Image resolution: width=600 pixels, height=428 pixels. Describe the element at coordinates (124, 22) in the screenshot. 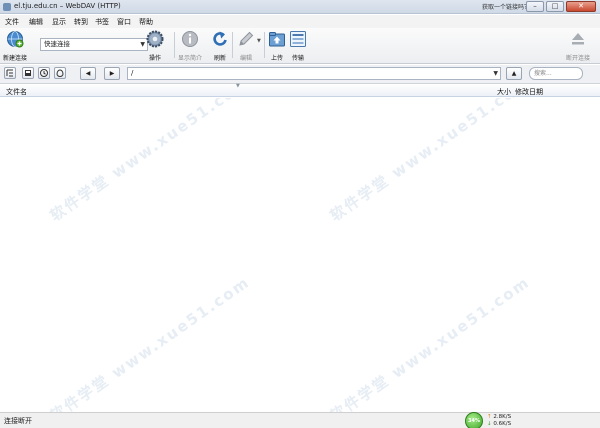

I see `menu-window: 窗口` at that location.